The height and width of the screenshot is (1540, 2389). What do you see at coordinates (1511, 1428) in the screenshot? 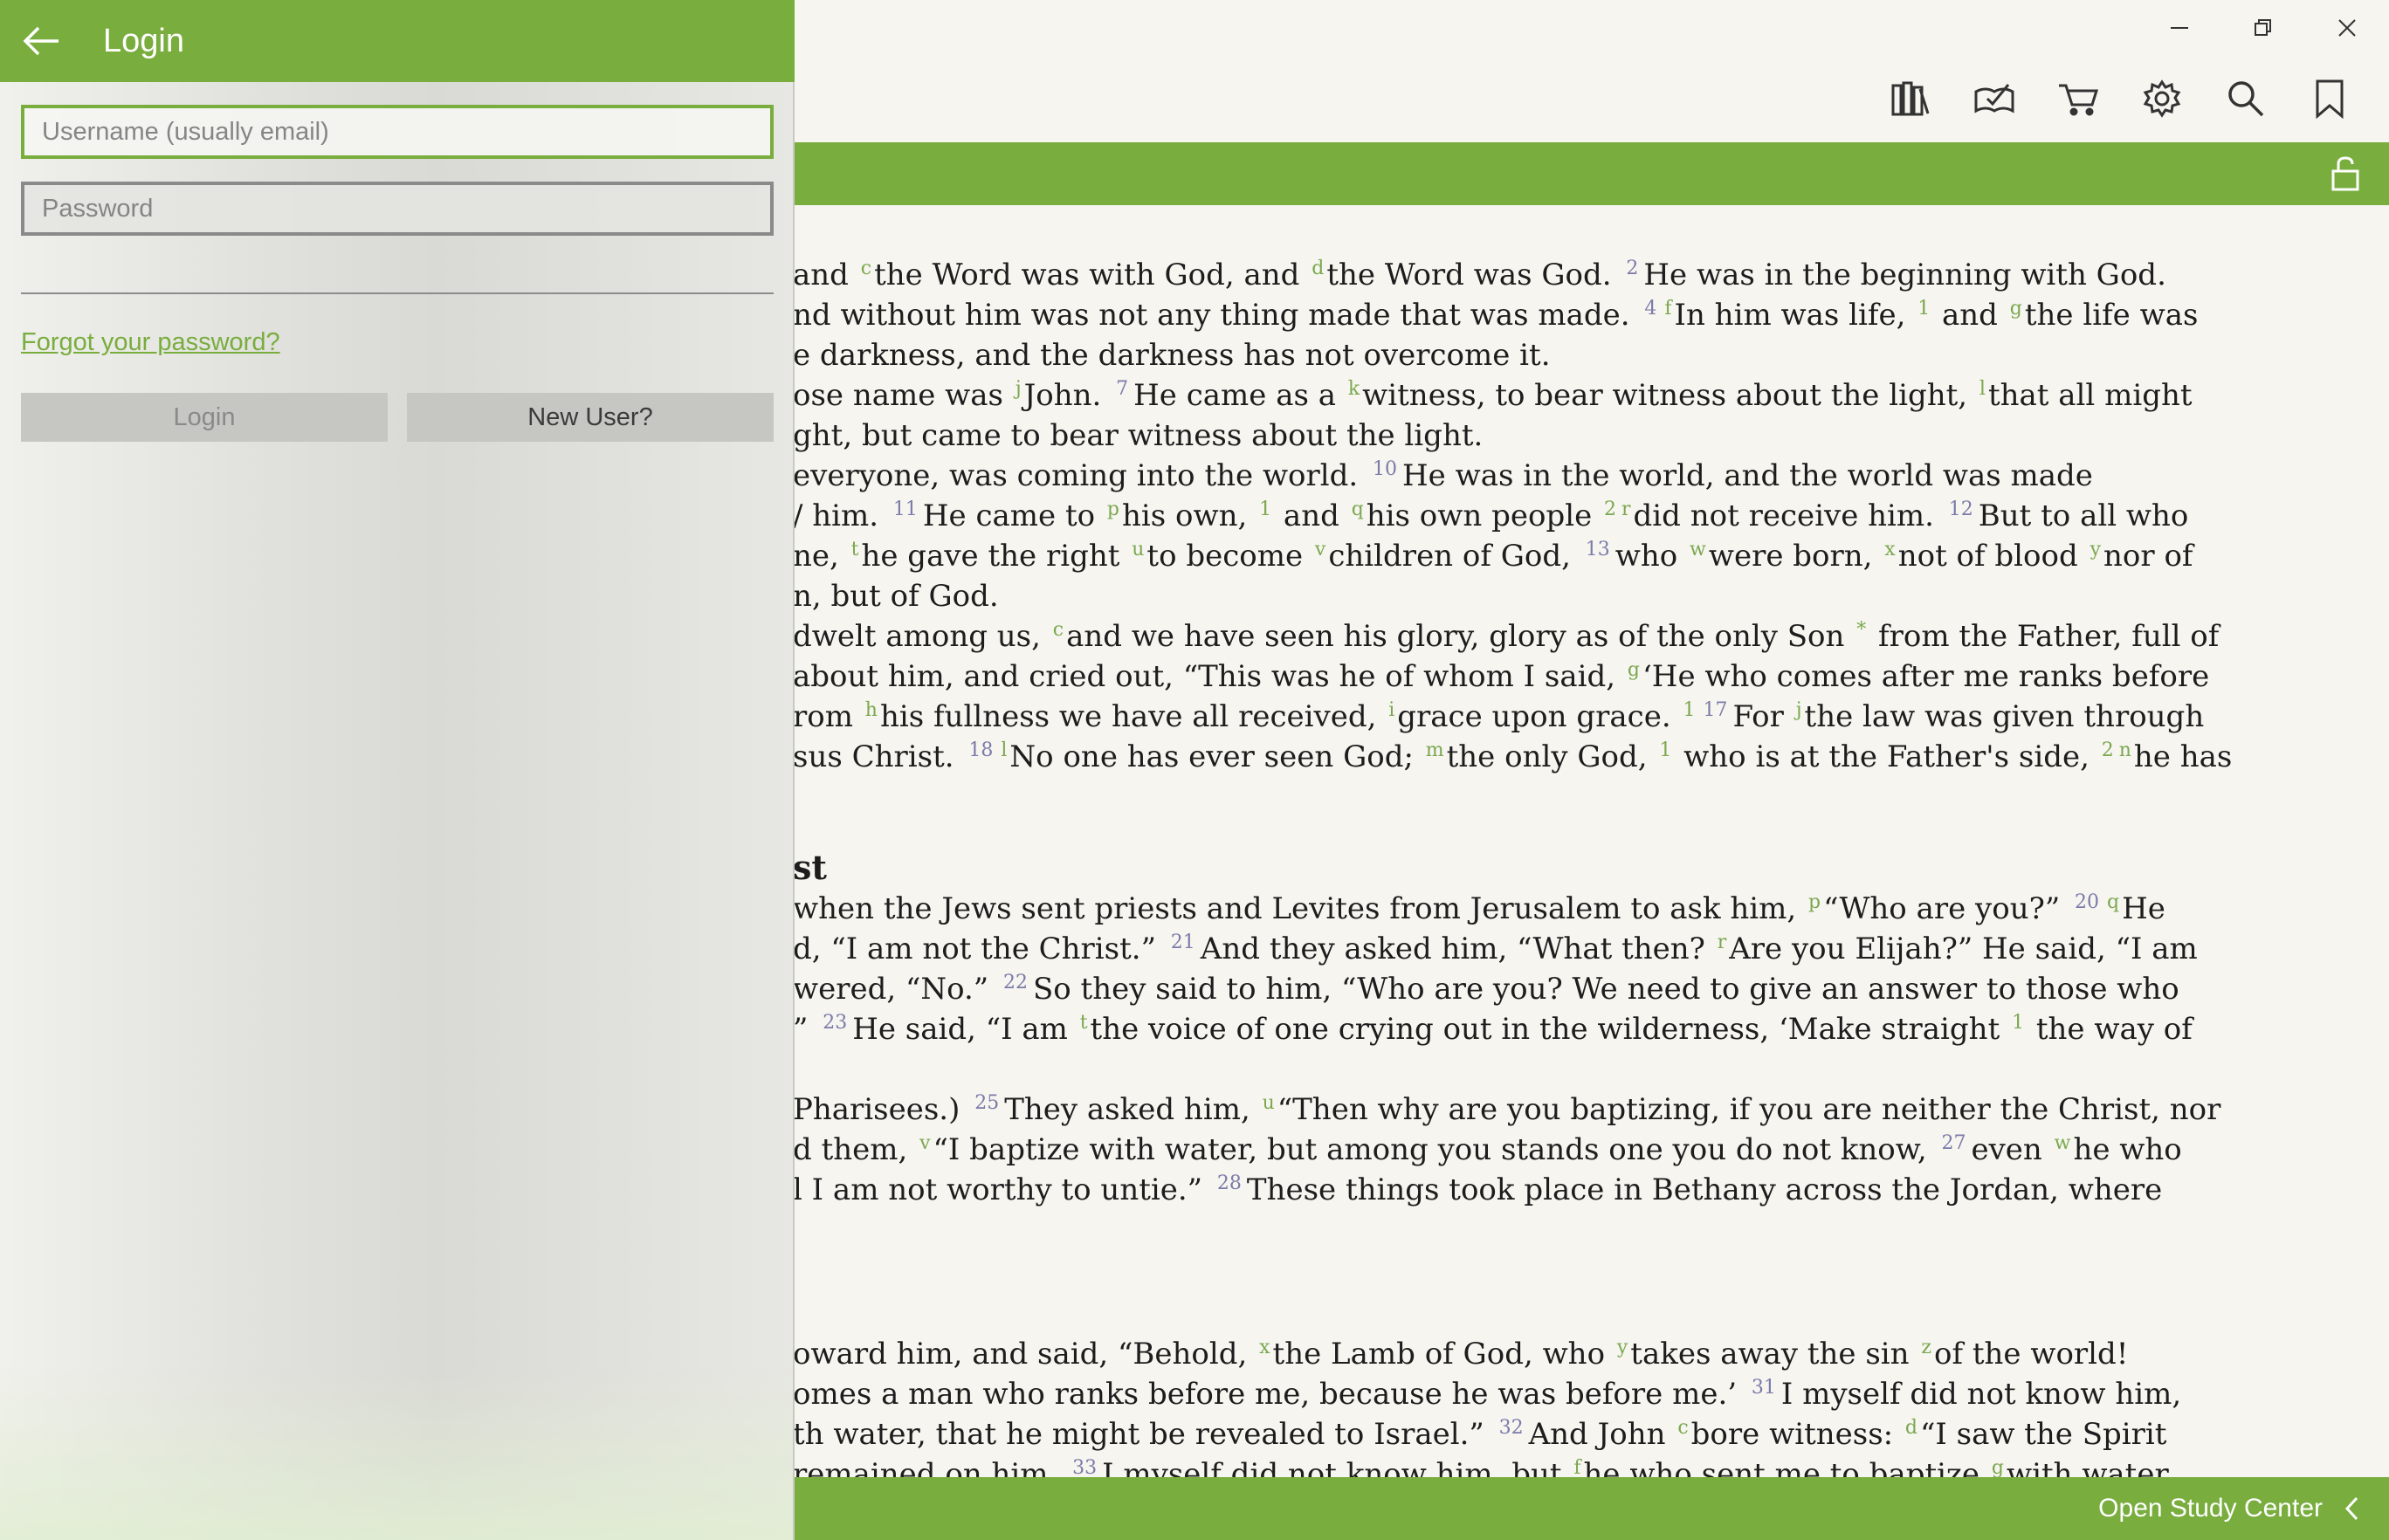
I see `verse-number: 32` at bounding box center [1511, 1428].